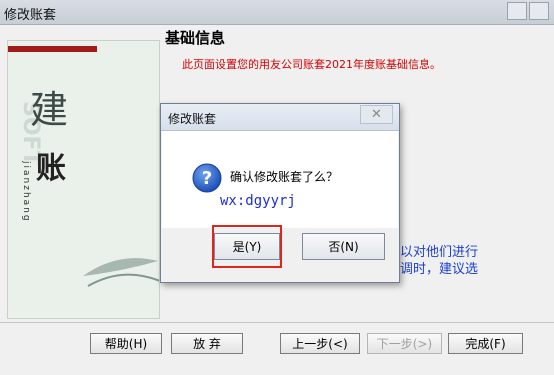 The height and width of the screenshot is (375, 554). Describe the element at coordinates (280, 117) in the screenshot. I see `dialog-title-bar: 修改账套 ✕` at that location.